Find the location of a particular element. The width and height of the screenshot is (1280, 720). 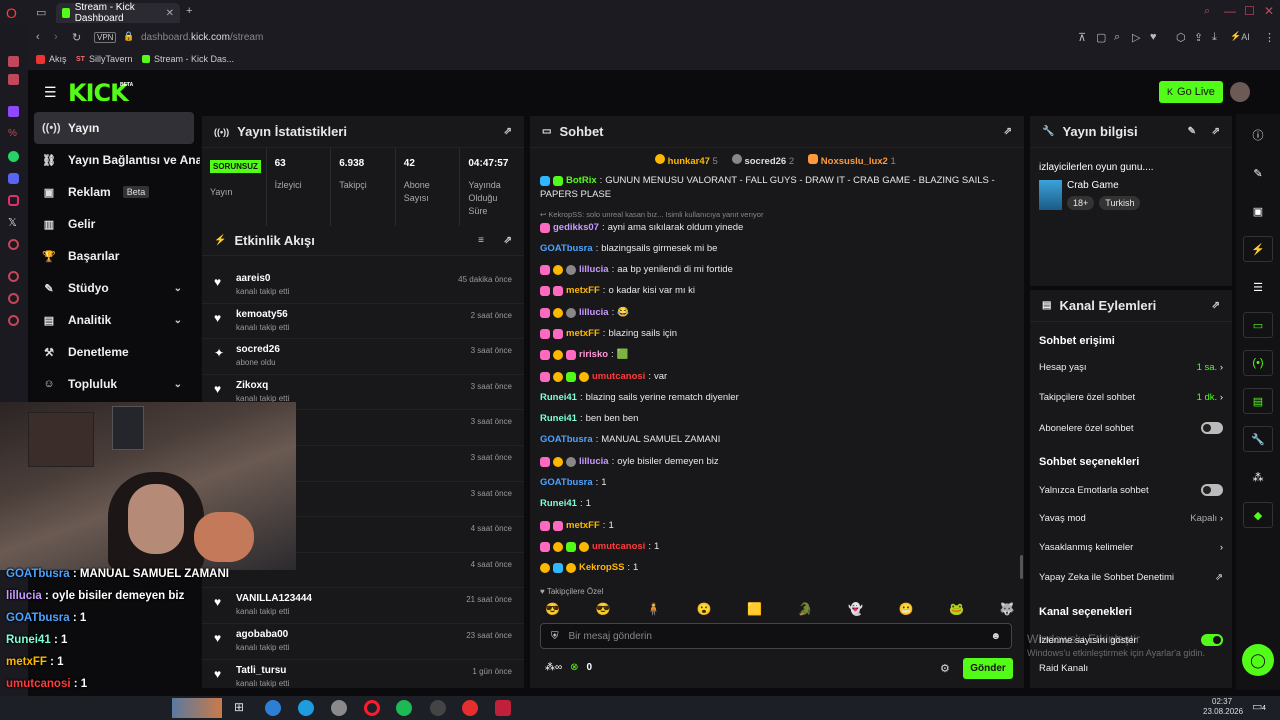

list-icon: ☰ is located at coordinates (1258, 287).